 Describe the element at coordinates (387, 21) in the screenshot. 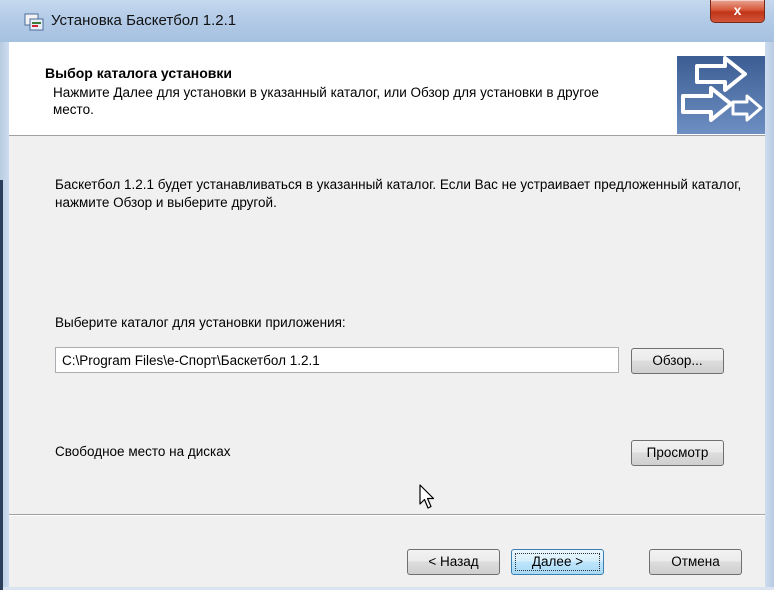

I see `title-bar: Установка Баскетбол 1.2.1 x` at that location.